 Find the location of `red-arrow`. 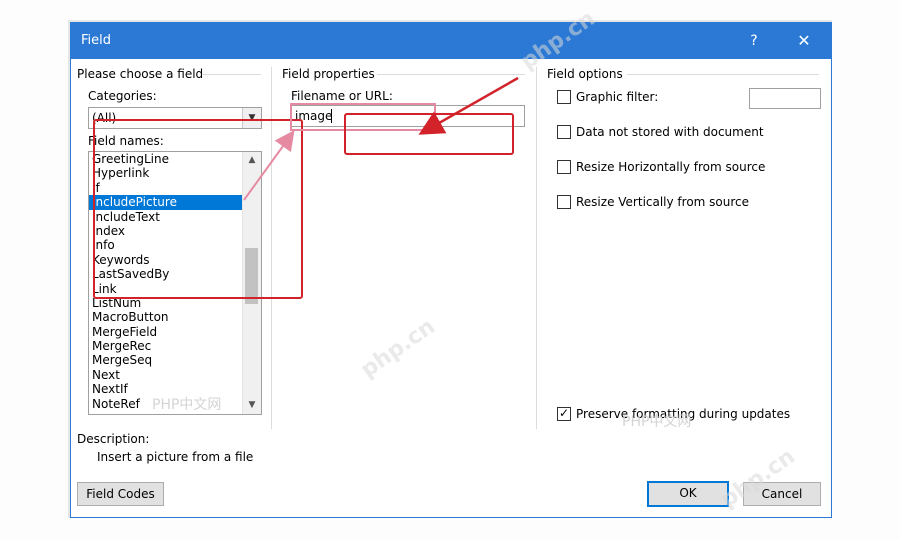

red-arrow is located at coordinates (468, 105).